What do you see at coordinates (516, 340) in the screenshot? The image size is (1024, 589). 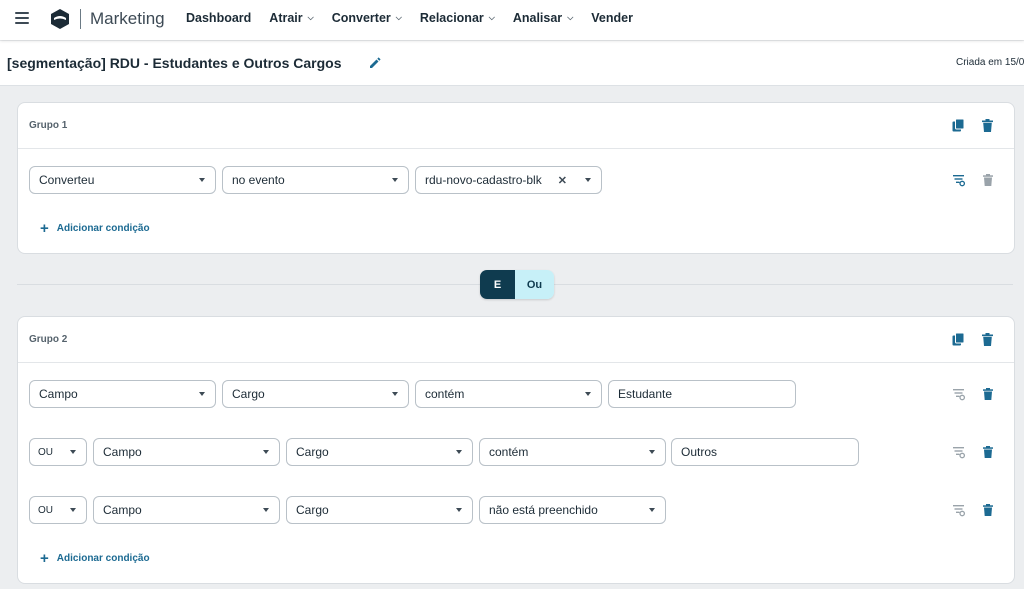 I see `group-header: Grupo 2` at bounding box center [516, 340].